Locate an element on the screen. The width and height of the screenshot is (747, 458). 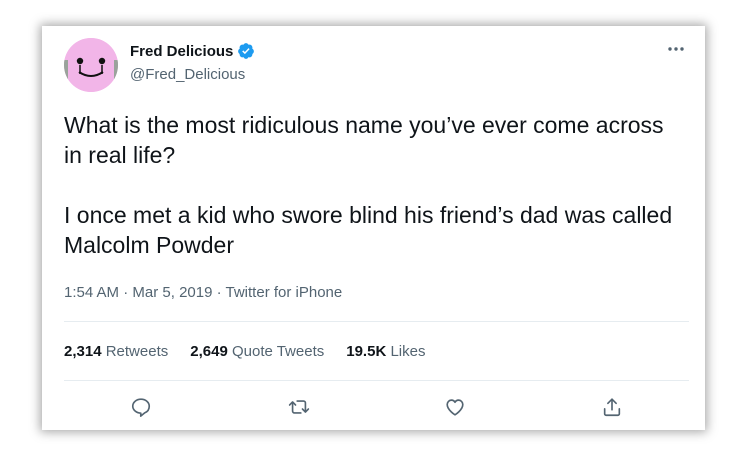
avatar-face-icon is located at coordinates (91, 65).